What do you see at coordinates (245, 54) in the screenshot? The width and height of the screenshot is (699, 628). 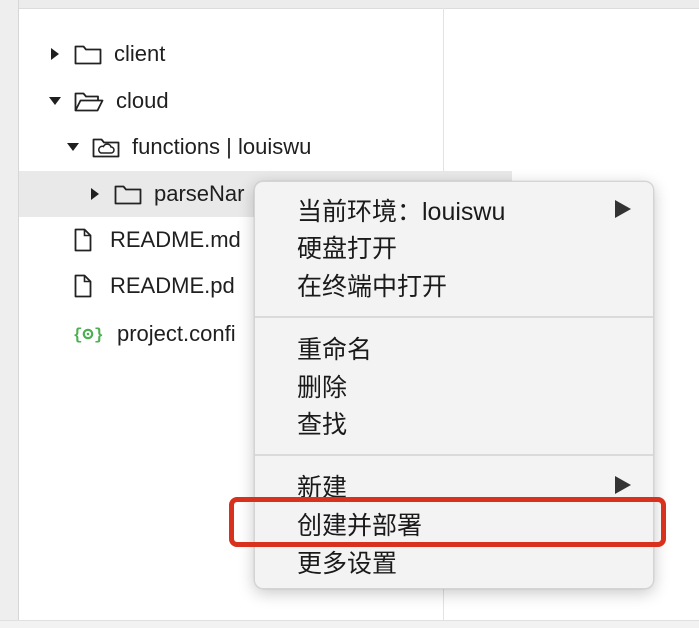 I see `tree-item-client: client` at bounding box center [245, 54].